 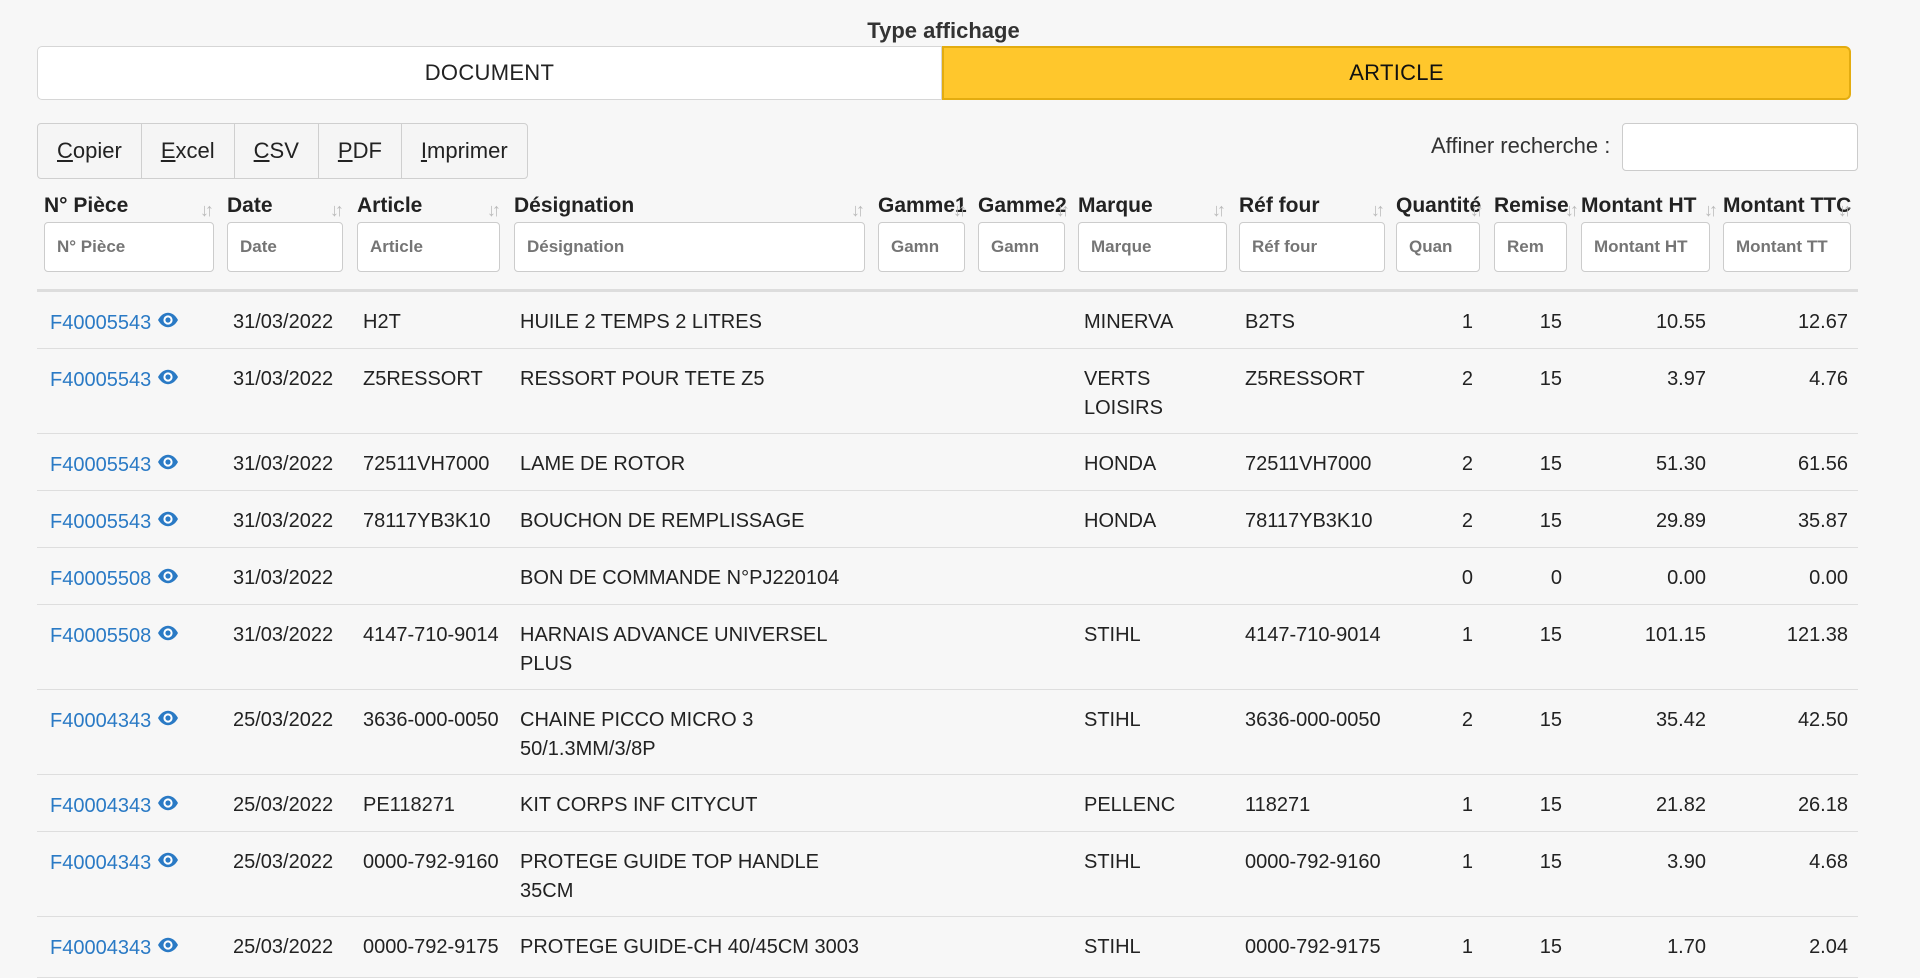 I want to click on filter-input-article, so click(x=428, y=247).